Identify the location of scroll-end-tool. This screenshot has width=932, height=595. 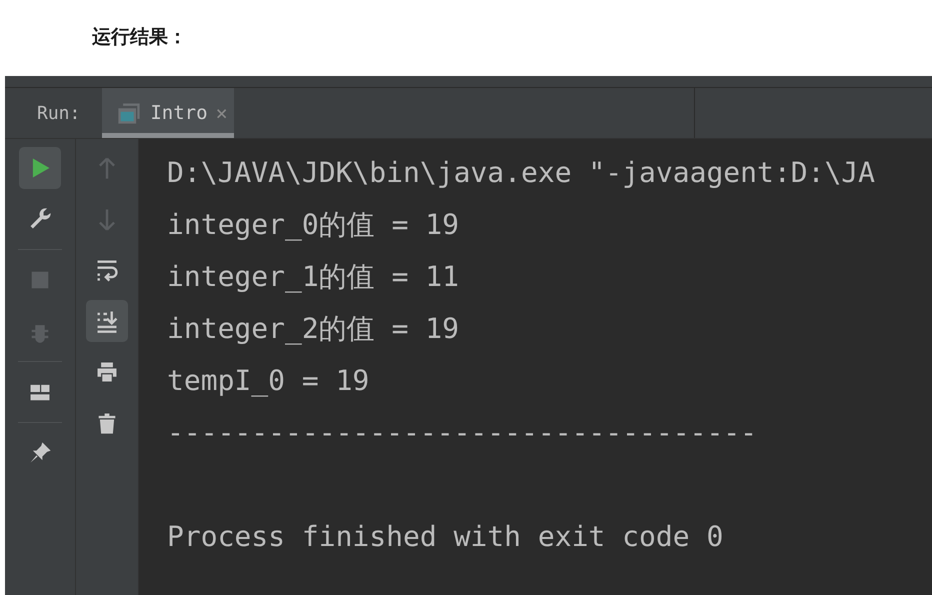
(107, 321).